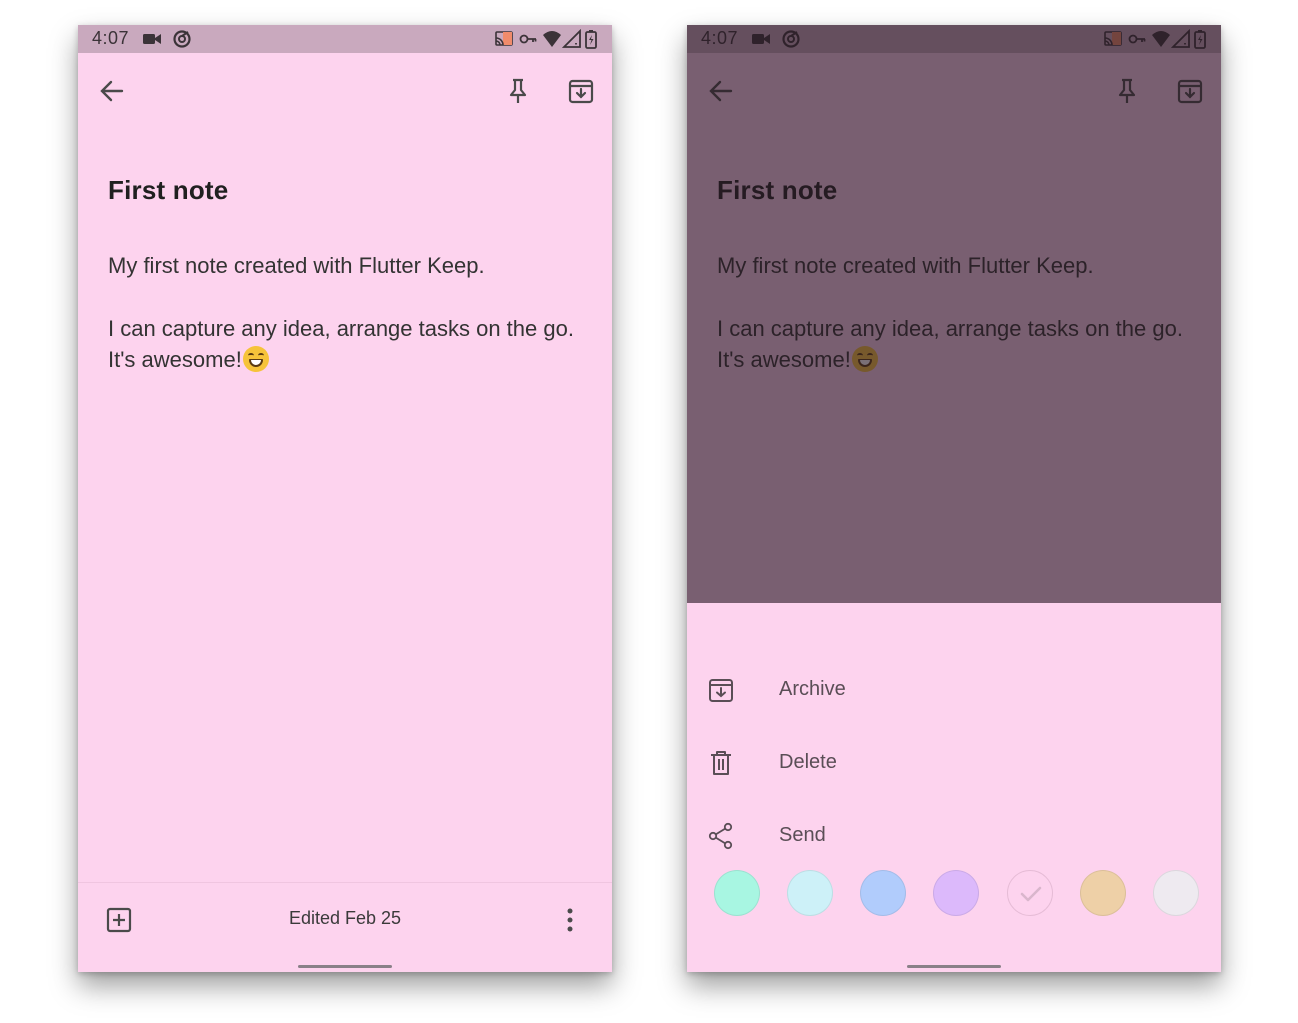  I want to click on color-swatch-light-cyan, so click(810, 893).